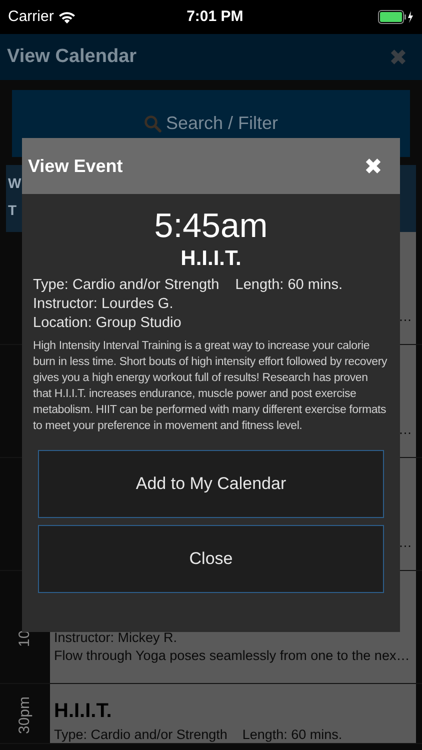  What do you see at coordinates (199, 734) in the screenshot?
I see `event-detail: Type: Cardio and/or Strength Length: 60 mins.` at bounding box center [199, 734].